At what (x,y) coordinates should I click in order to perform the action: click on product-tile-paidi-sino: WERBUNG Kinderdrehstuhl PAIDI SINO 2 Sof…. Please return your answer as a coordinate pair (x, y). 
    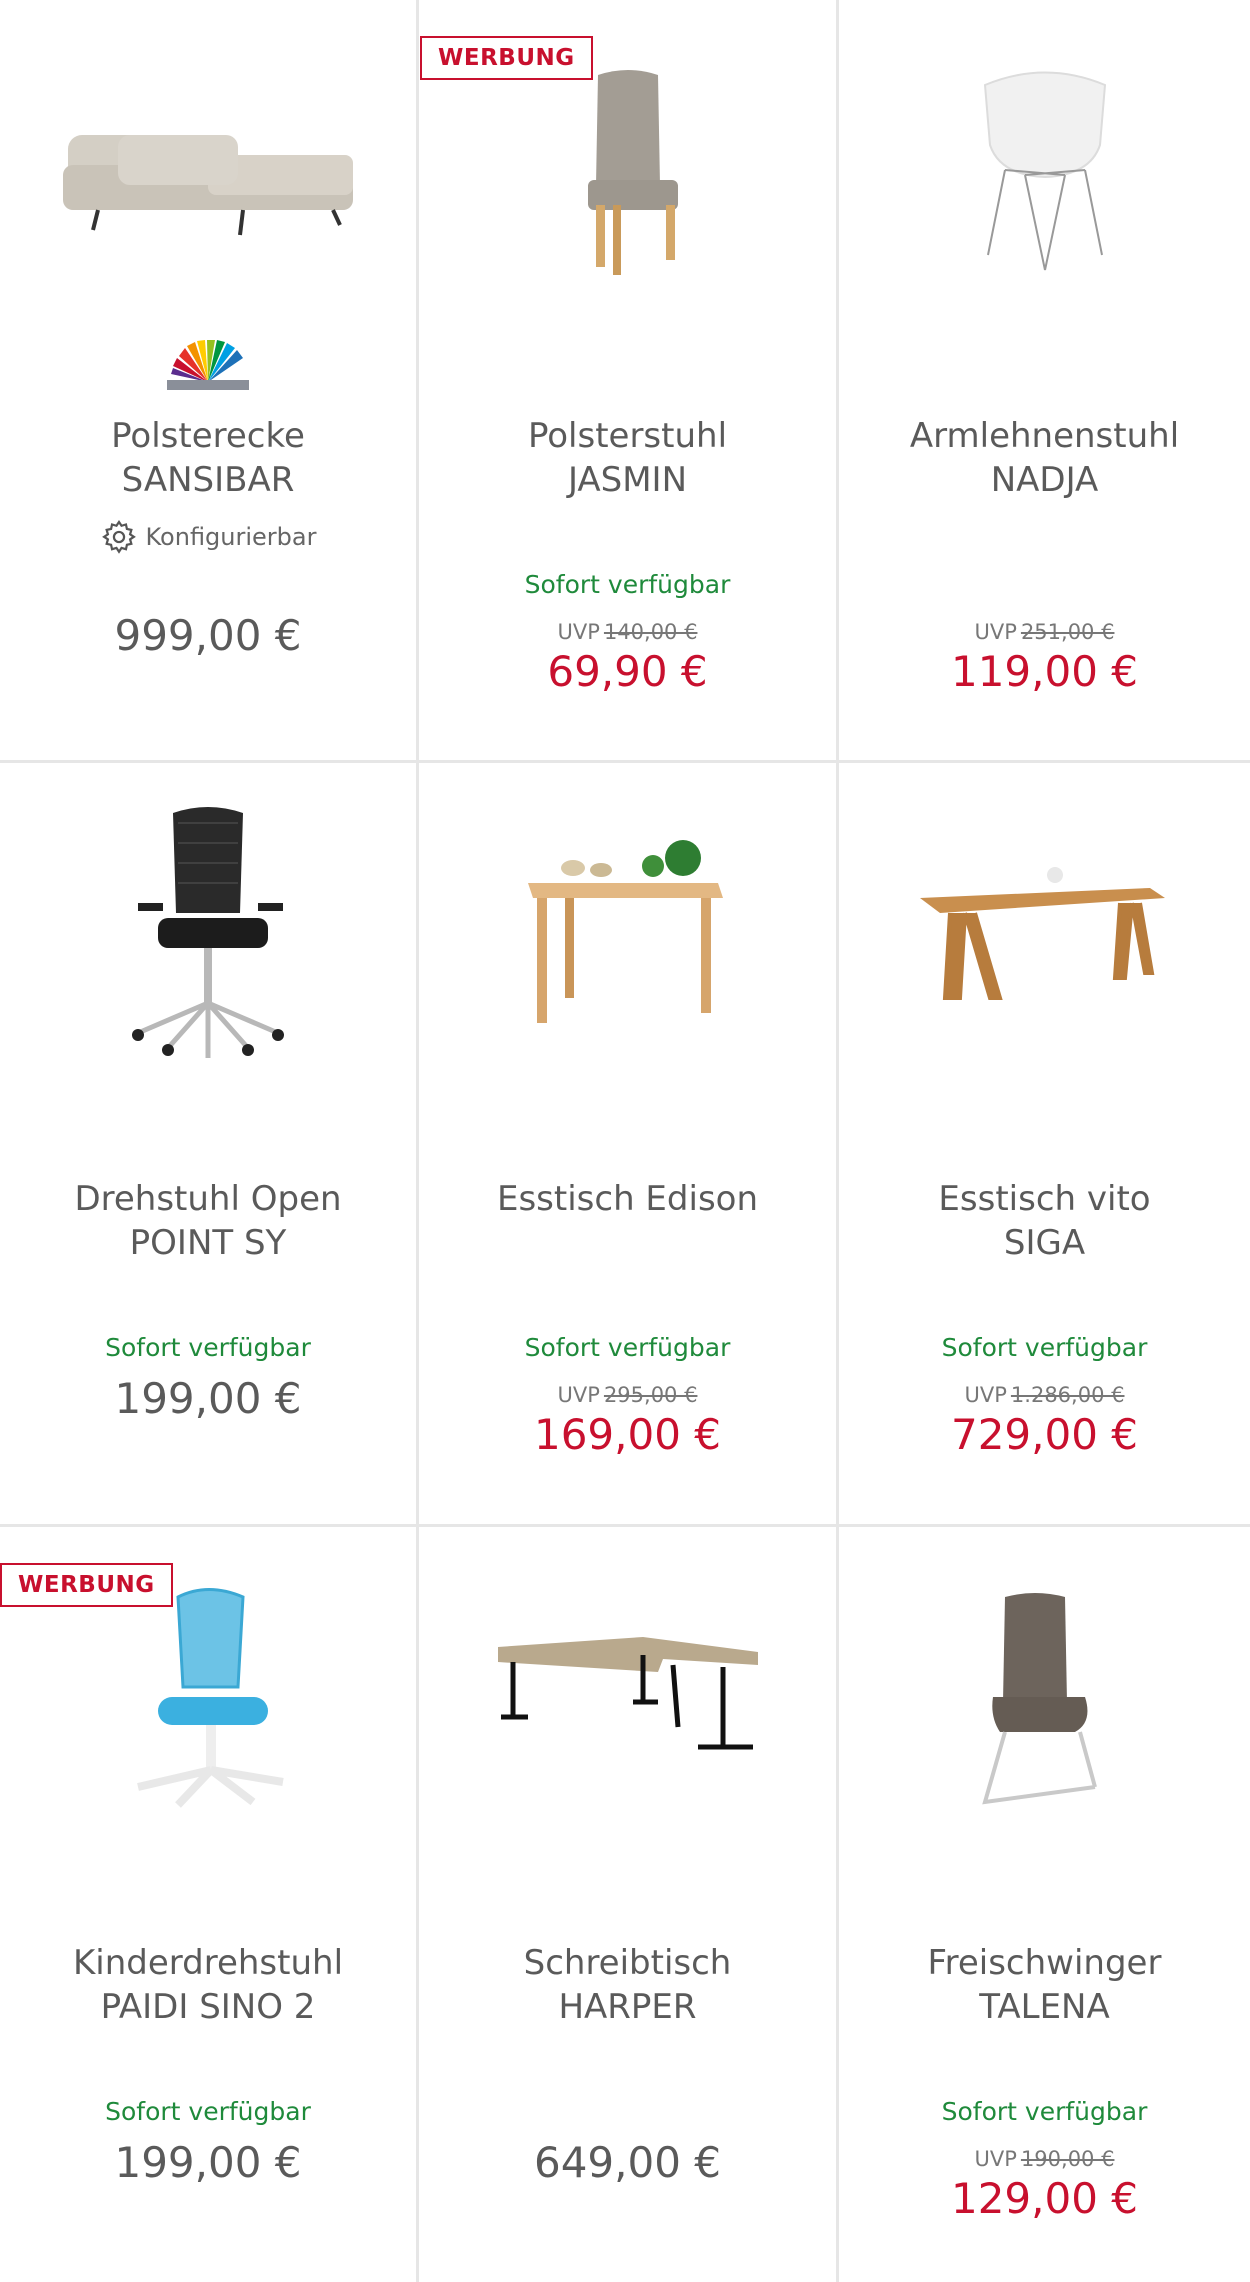
    Looking at the image, I should click on (209, 1904).